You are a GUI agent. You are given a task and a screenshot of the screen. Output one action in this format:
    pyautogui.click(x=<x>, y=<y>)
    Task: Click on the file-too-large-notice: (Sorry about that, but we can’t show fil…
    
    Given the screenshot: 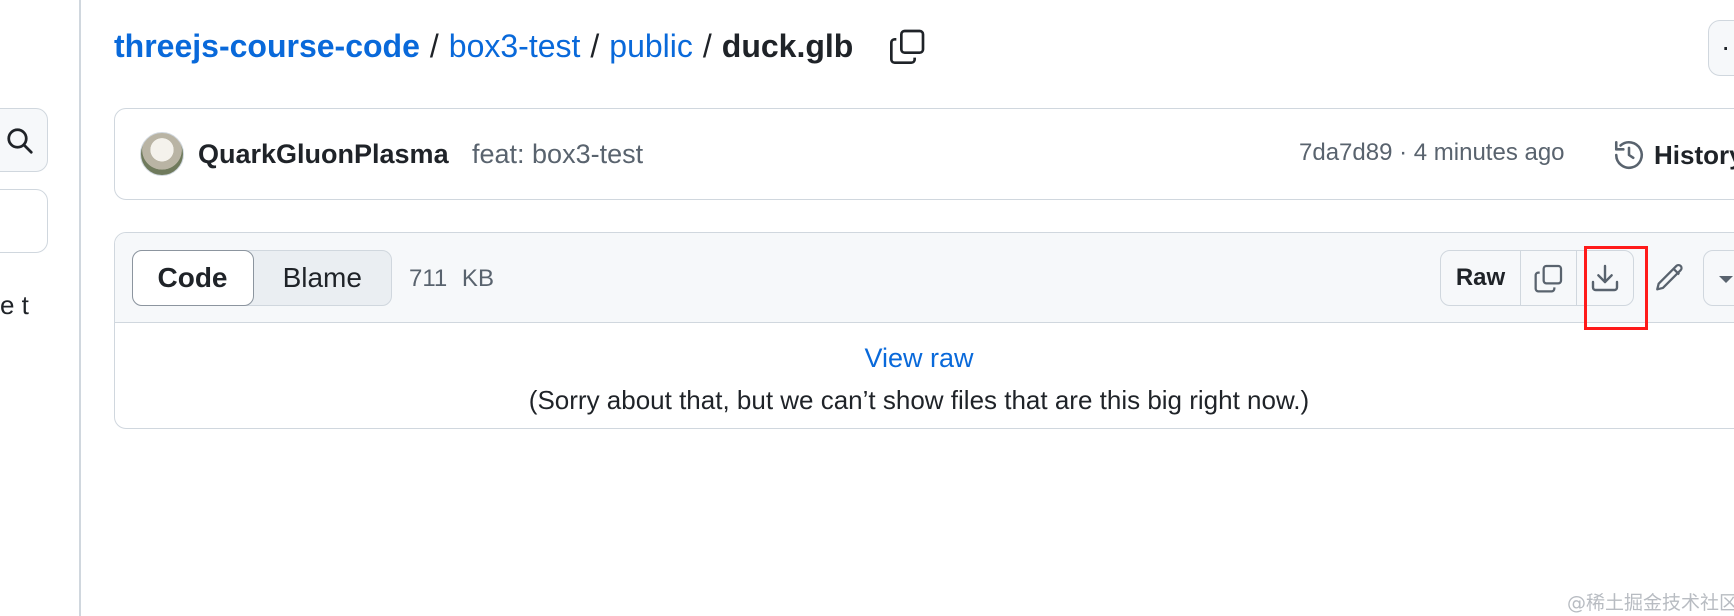 What is the action you would take?
    pyautogui.click(x=924, y=400)
    